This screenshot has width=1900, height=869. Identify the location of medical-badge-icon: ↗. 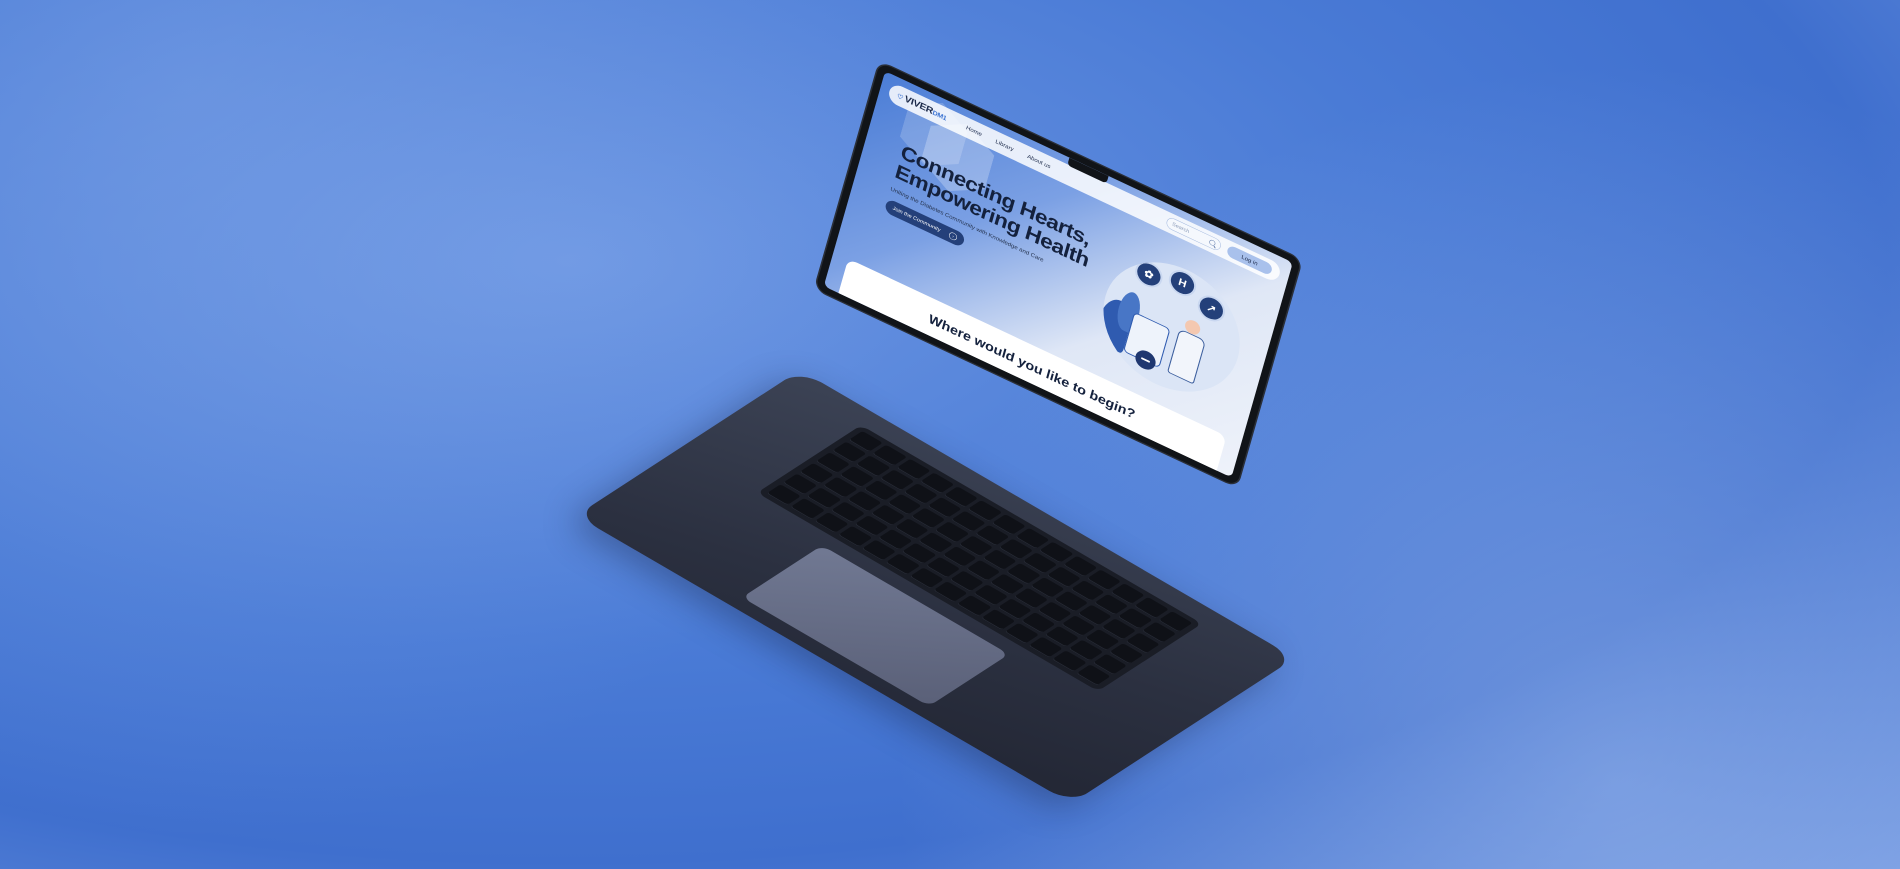
(1211, 308).